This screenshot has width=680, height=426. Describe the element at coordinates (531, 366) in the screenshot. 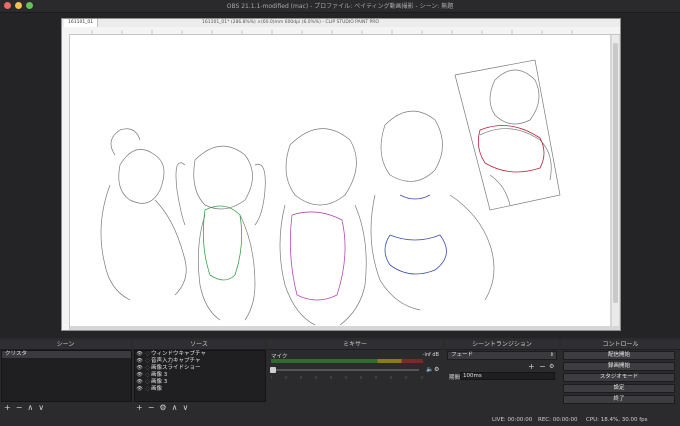

I see `add-transition-button: +` at that location.